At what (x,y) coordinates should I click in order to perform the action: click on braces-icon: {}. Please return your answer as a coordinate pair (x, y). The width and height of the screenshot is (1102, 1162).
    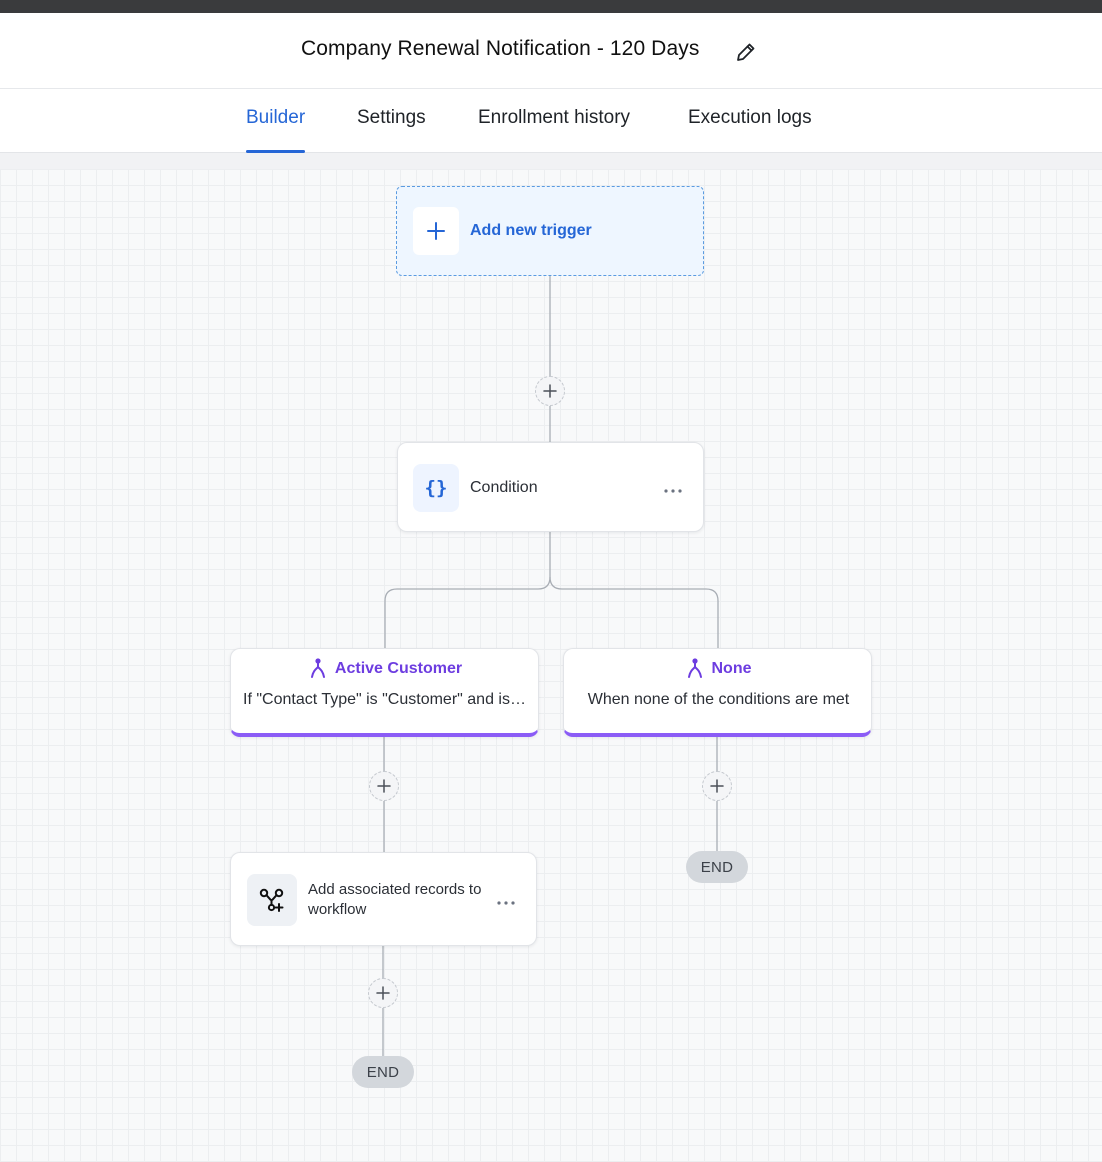
    Looking at the image, I should click on (436, 488).